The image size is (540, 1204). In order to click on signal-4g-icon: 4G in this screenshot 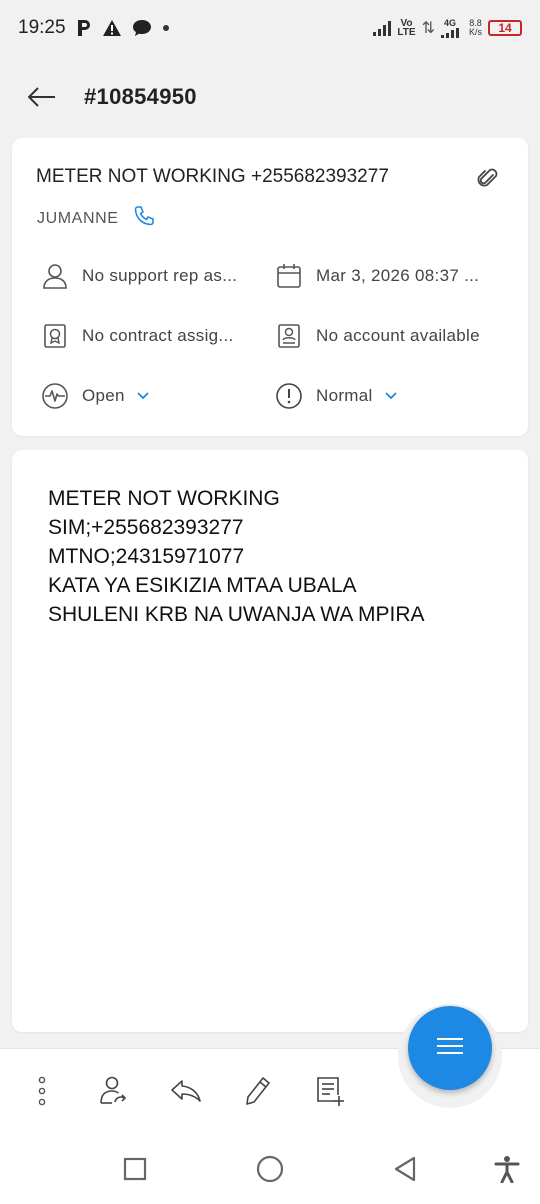, I will do `click(449, 28)`.